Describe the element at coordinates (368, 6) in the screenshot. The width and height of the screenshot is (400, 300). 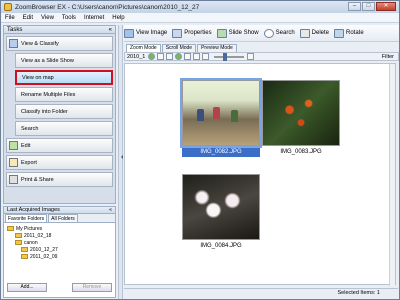
I see `maximize-button: □` at that location.